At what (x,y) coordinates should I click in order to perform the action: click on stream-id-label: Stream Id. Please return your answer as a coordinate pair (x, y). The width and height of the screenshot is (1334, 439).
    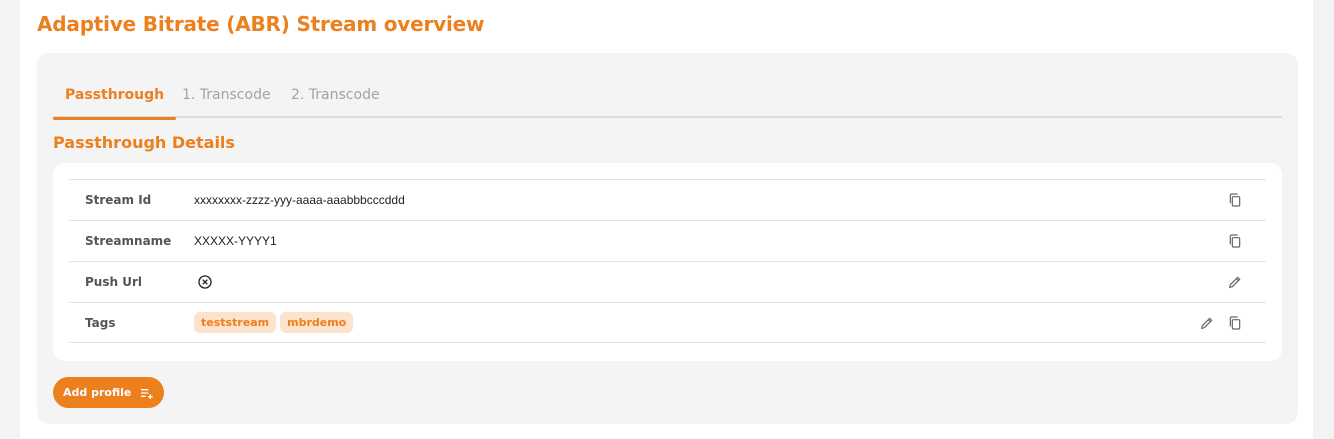
    Looking at the image, I should click on (118, 200).